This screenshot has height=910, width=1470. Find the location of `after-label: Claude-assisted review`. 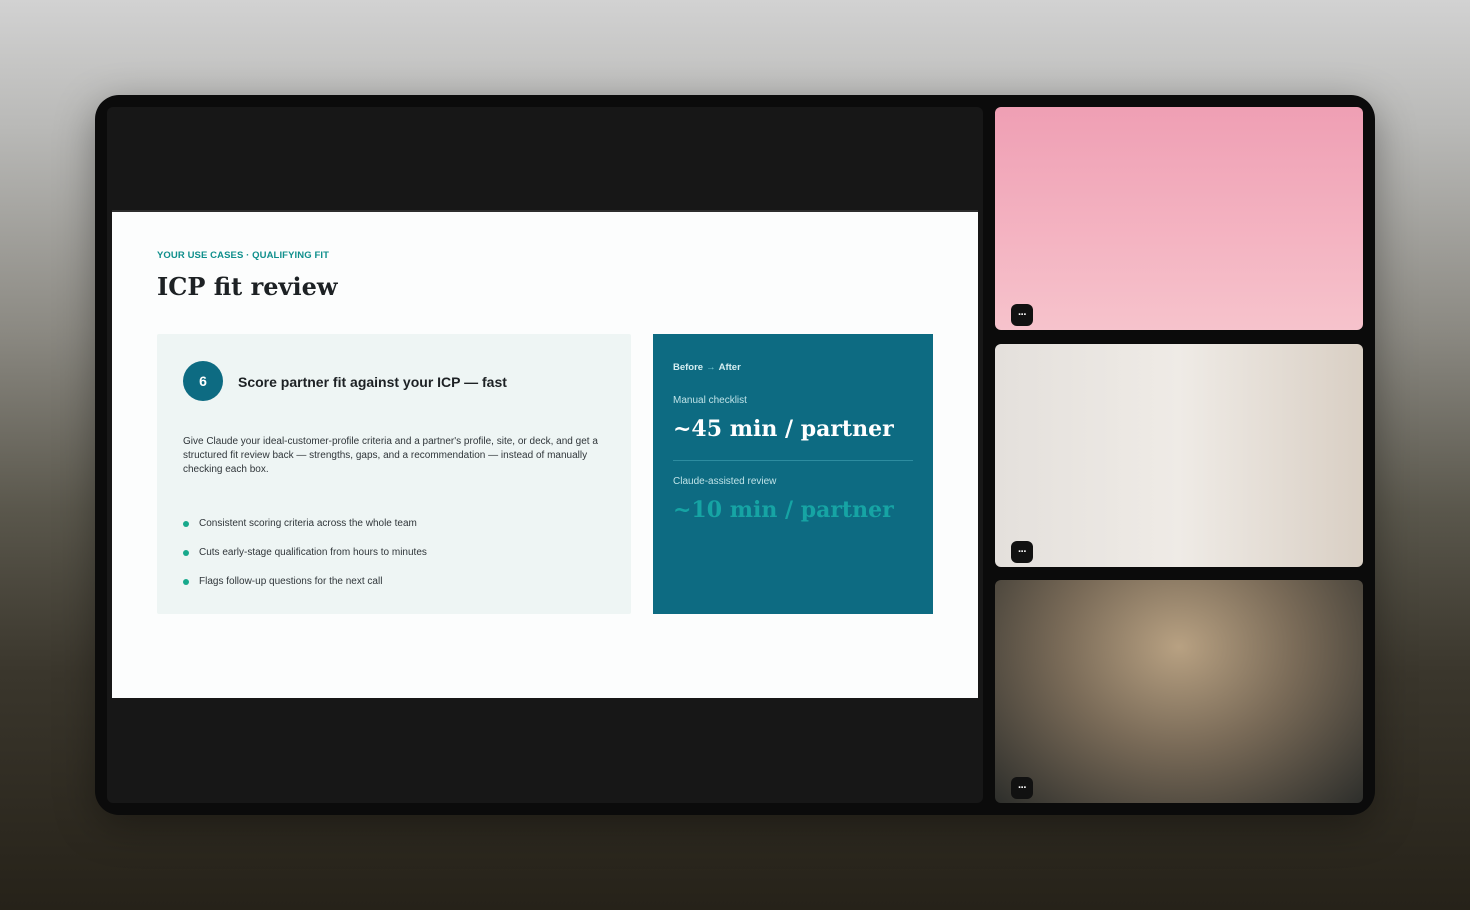

after-label: Claude-assisted review is located at coordinates (725, 481).